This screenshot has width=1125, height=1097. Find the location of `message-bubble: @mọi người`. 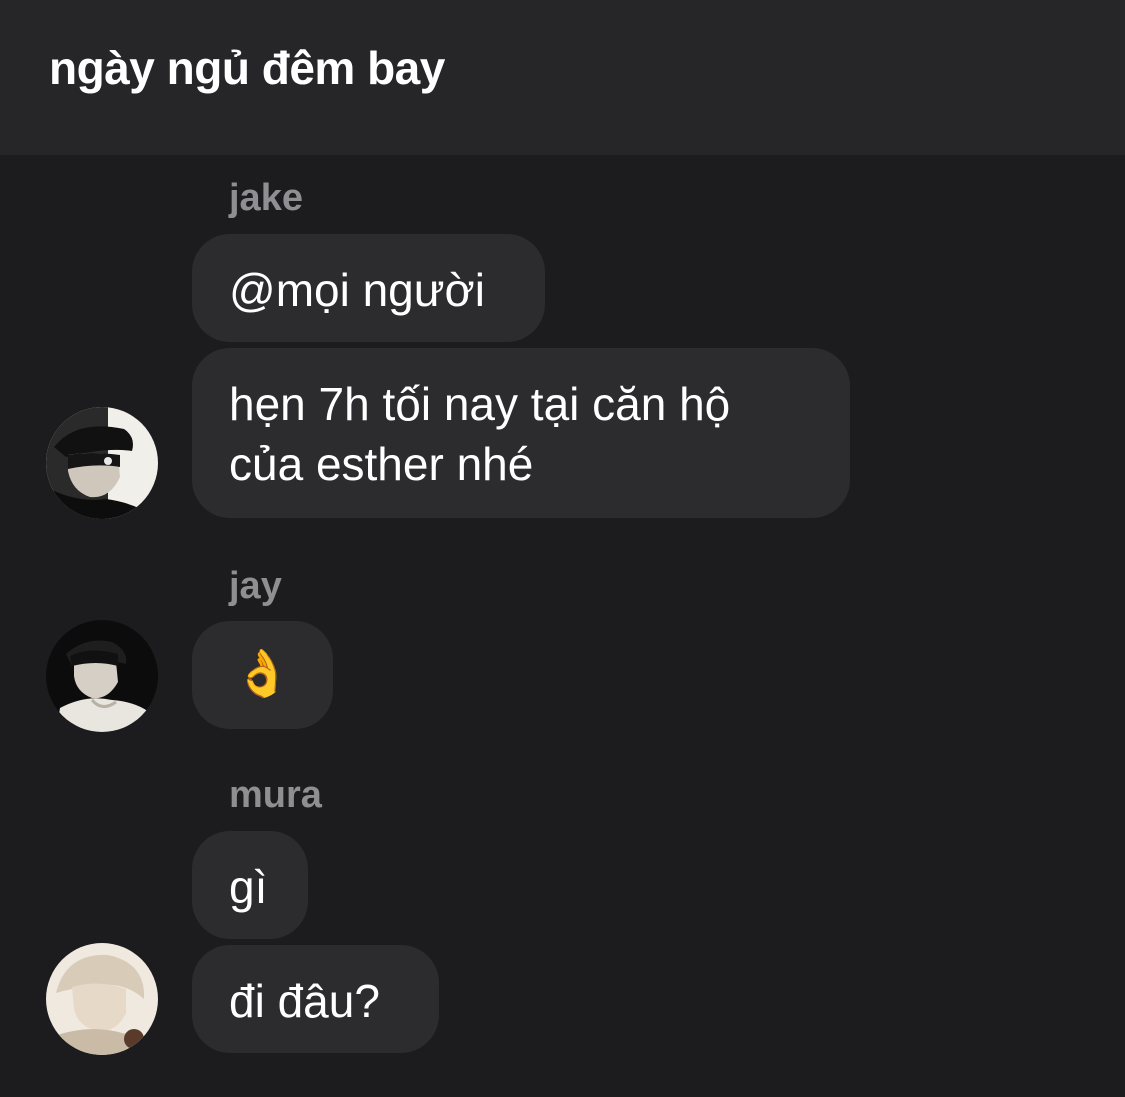

message-bubble: @mọi người is located at coordinates (368, 288).